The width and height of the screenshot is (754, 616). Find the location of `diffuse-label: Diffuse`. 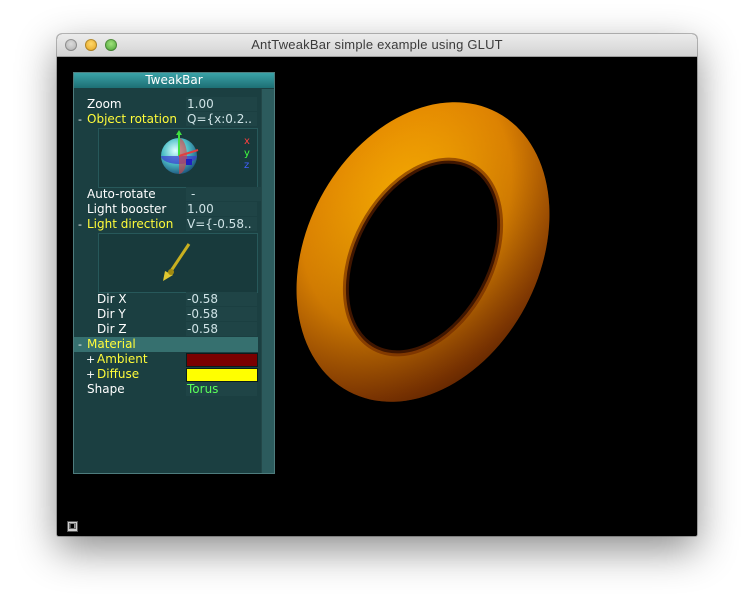

diffuse-label: Diffuse is located at coordinates (118, 374).